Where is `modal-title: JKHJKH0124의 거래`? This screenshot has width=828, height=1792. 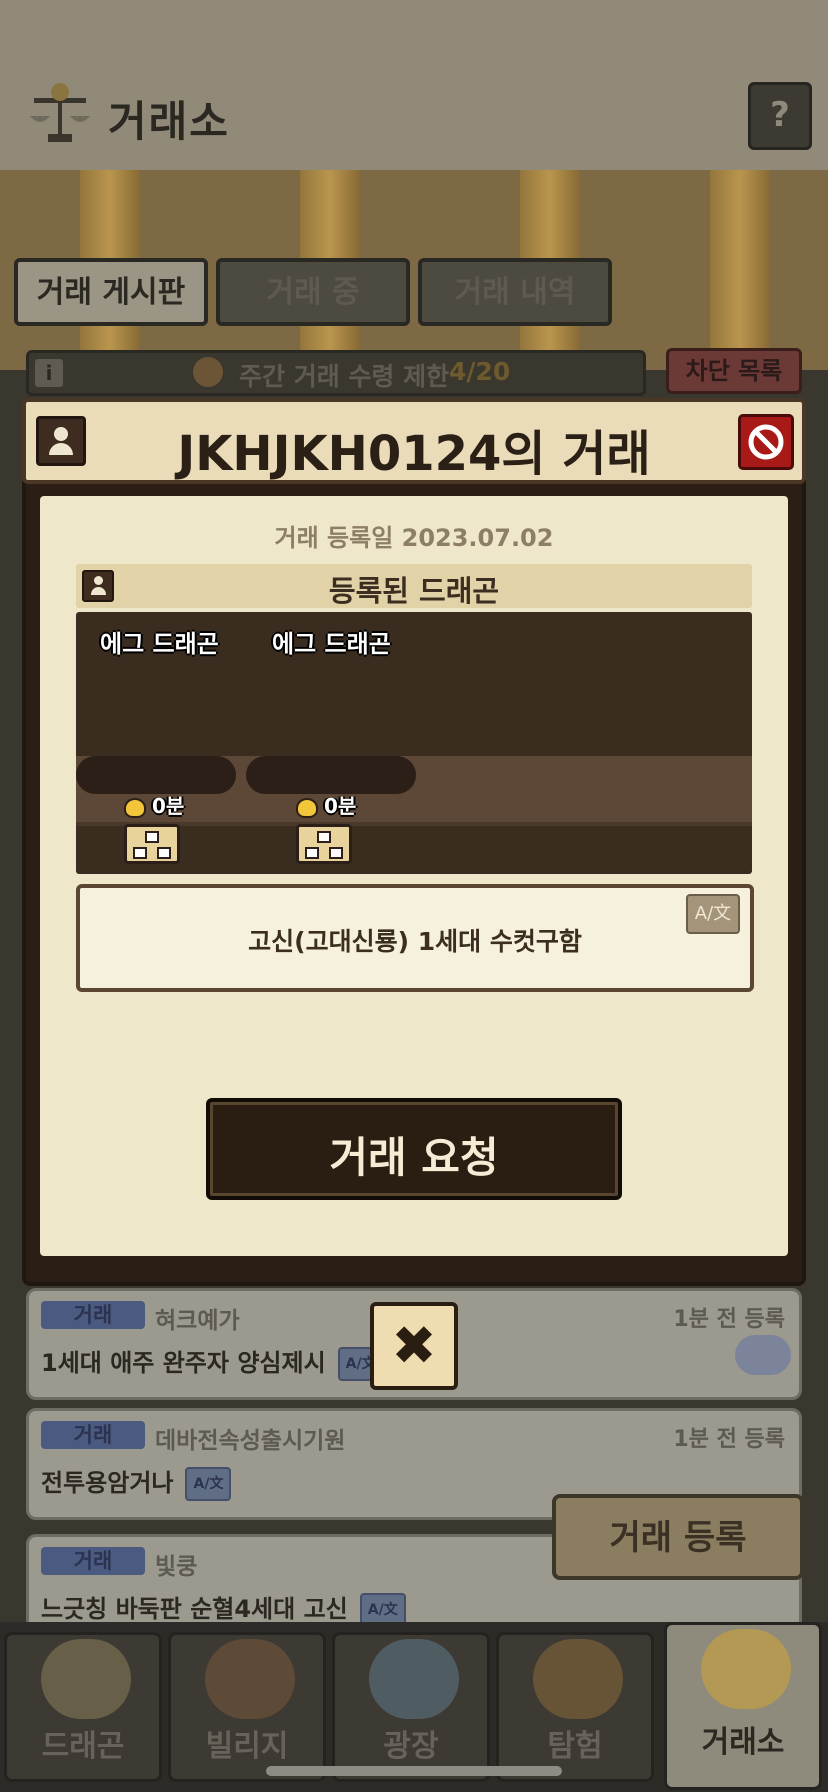
modal-title: JKHJKH0124의 거래 is located at coordinates (414, 454).